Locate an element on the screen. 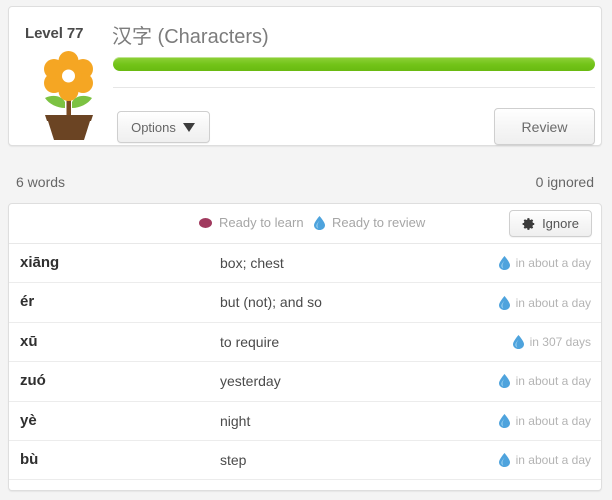 The image size is (612, 500). review-button: Review is located at coordinates (544, 126).